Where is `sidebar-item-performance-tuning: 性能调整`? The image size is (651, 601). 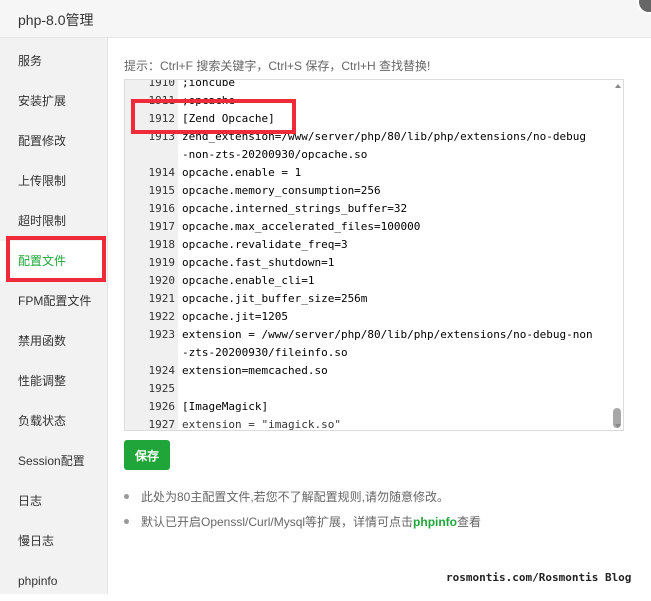 sidebar-item-performance-tuning: 性能调整 is located at coordinates (53, 381).